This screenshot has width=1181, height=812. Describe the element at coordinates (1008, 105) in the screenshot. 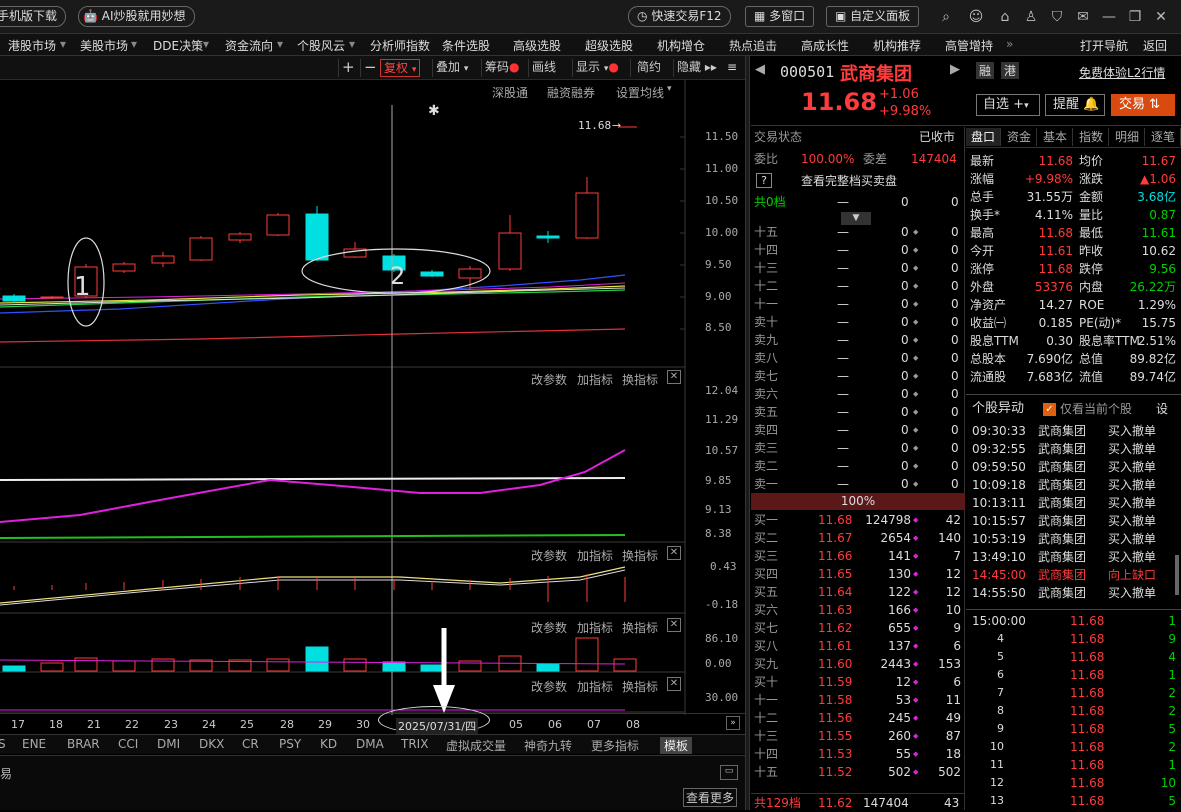

I see `add-watchlist-button: 自选 +▾` at that location.